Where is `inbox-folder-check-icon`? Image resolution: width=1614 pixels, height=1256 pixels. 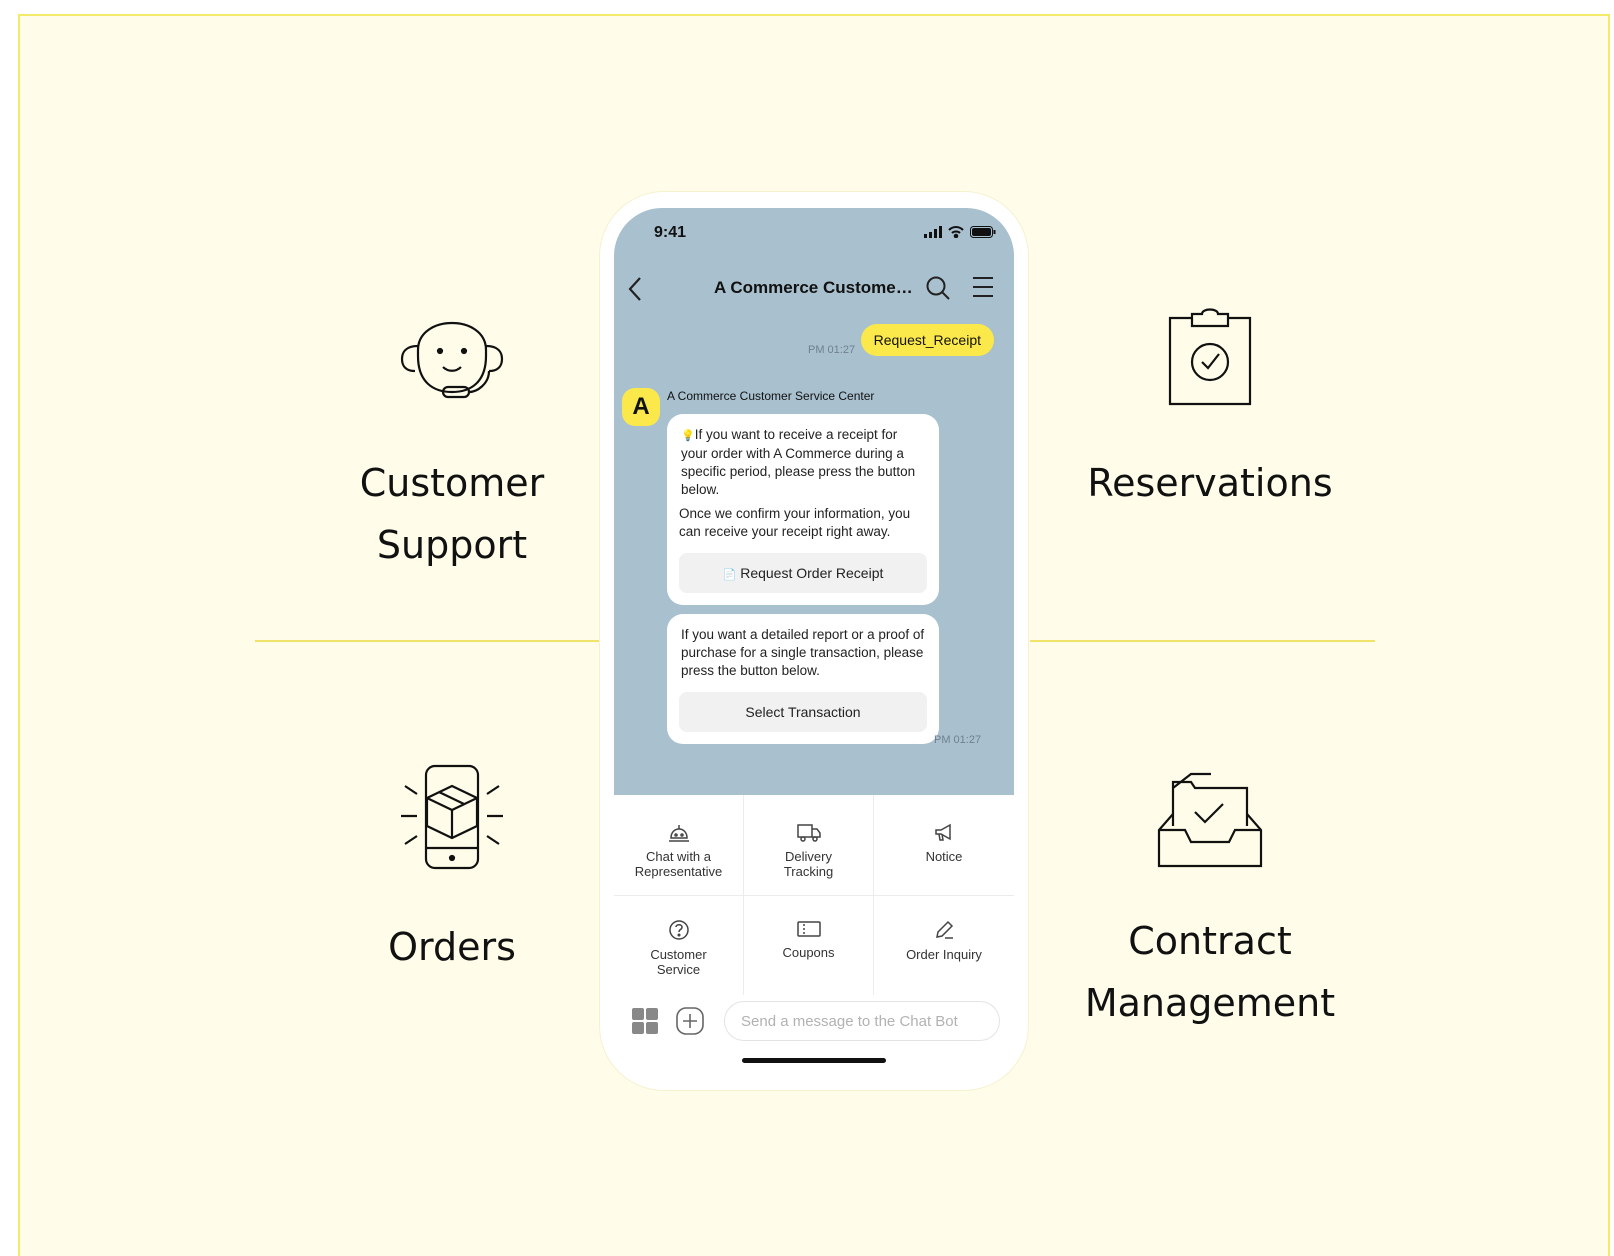
inbox-folder-check-icon is located at coordinates (1210, 820).